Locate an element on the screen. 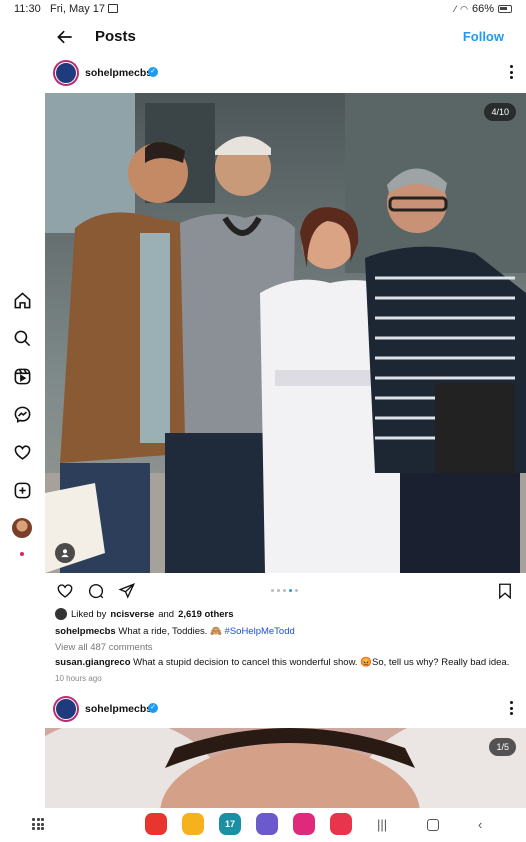 The height and width of the screenshot is (842, 526). wifi-icon: ◠ is located at coordinates (464, 8).